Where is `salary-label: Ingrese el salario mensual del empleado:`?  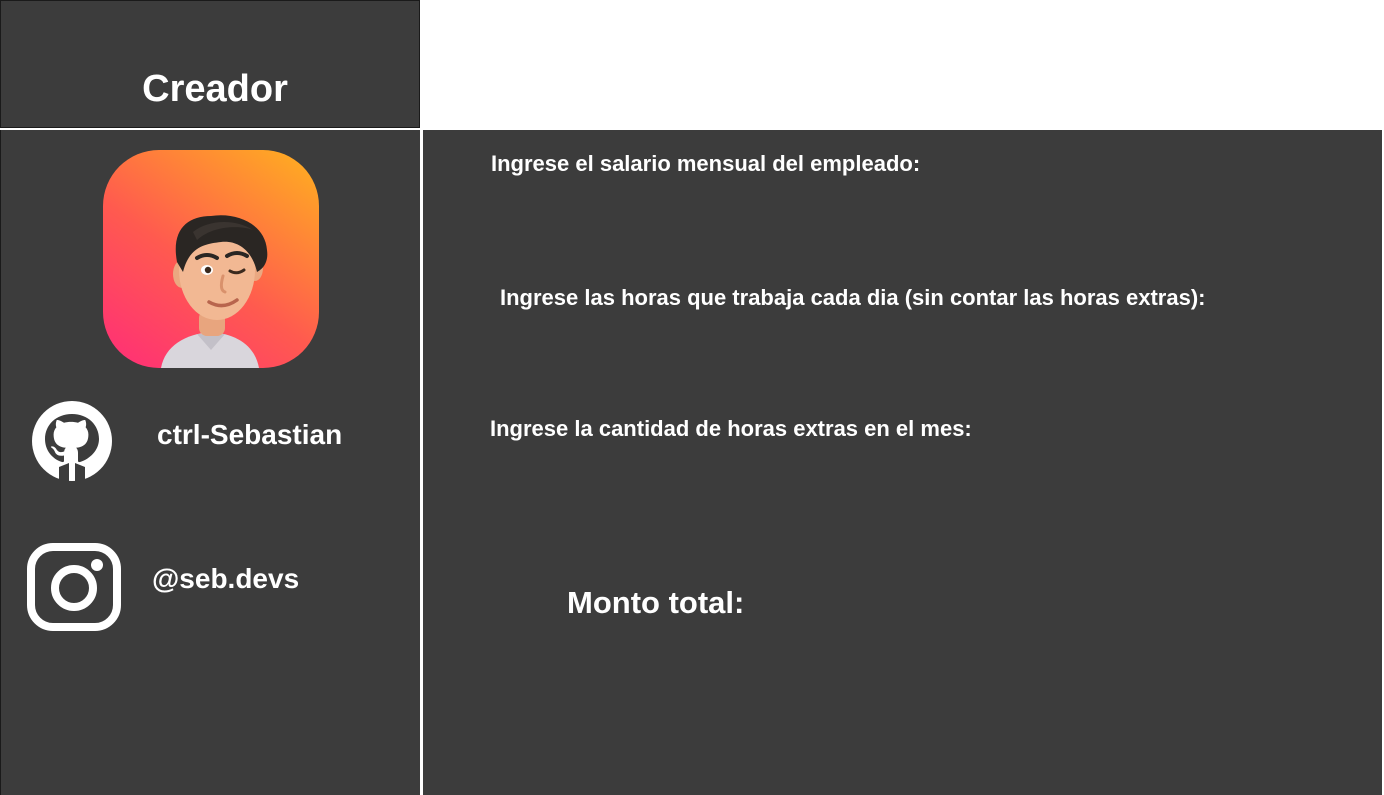
salary-label: Ingrese el salario mensual del empleado: is located at coordinates (706, 163).